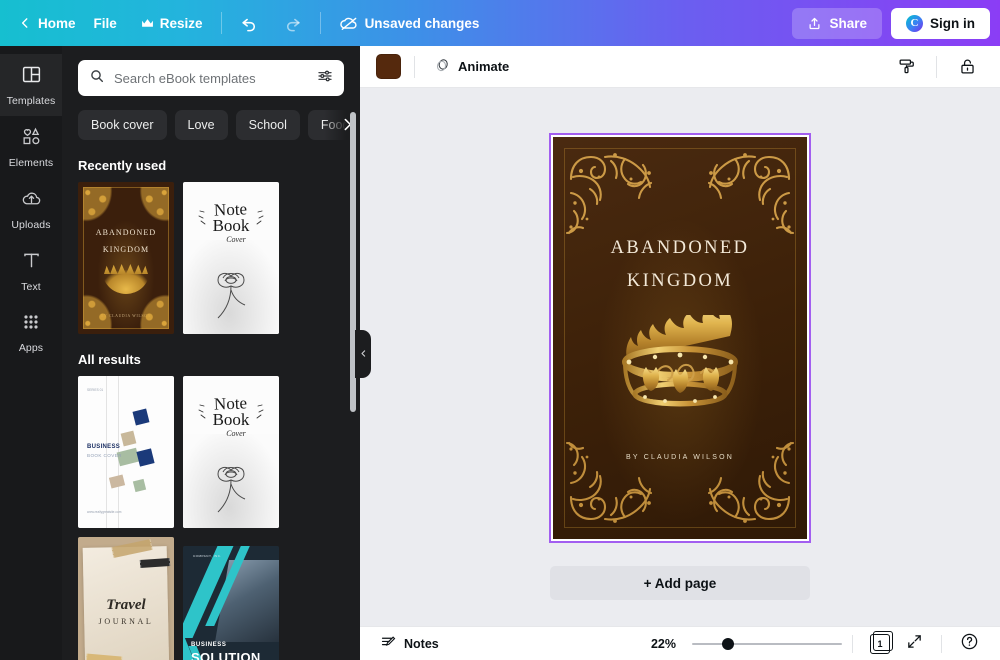  What do you see at coordinates (31, 209) in the screenshot?
I see `sidebar-item-uploads: Uploads` at bounding box center [31, 209].